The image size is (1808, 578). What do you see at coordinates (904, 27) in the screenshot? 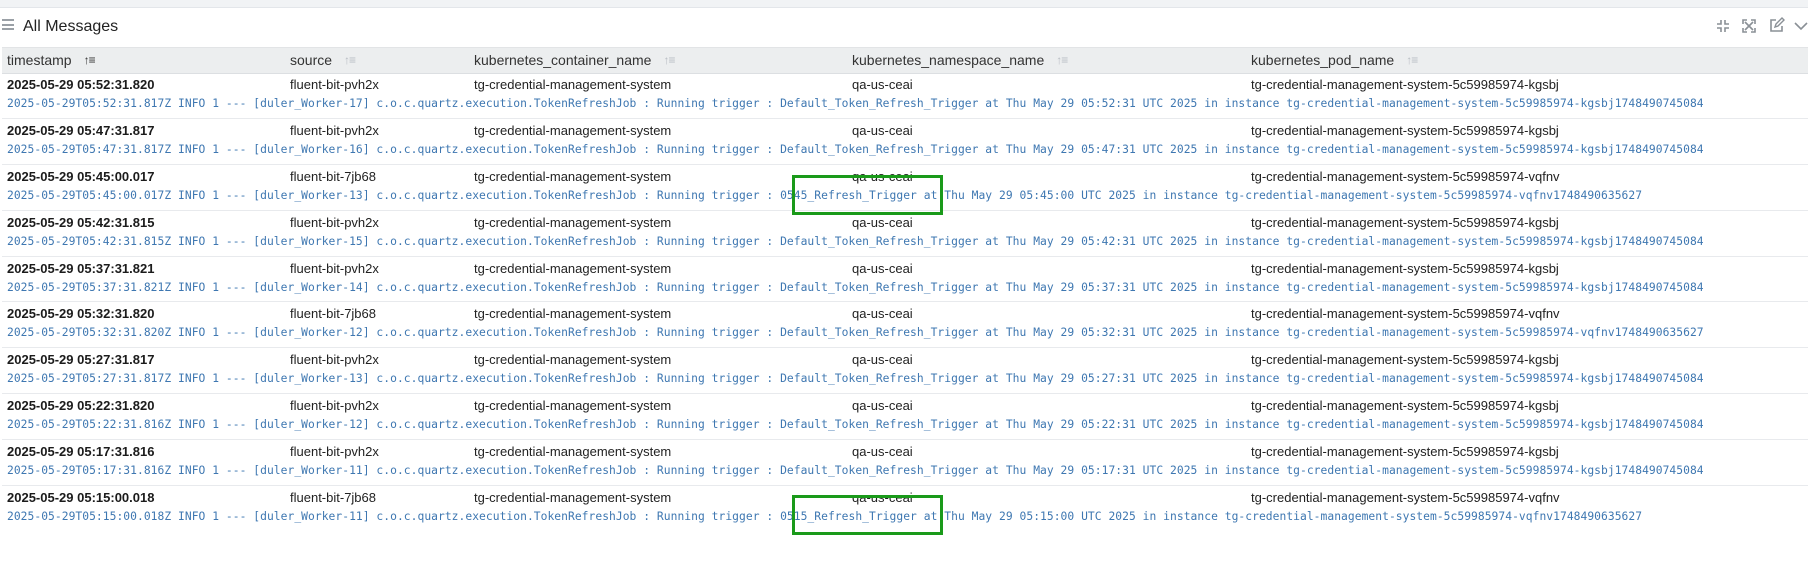
I see `panel-header` at bounding box center [904, 27].